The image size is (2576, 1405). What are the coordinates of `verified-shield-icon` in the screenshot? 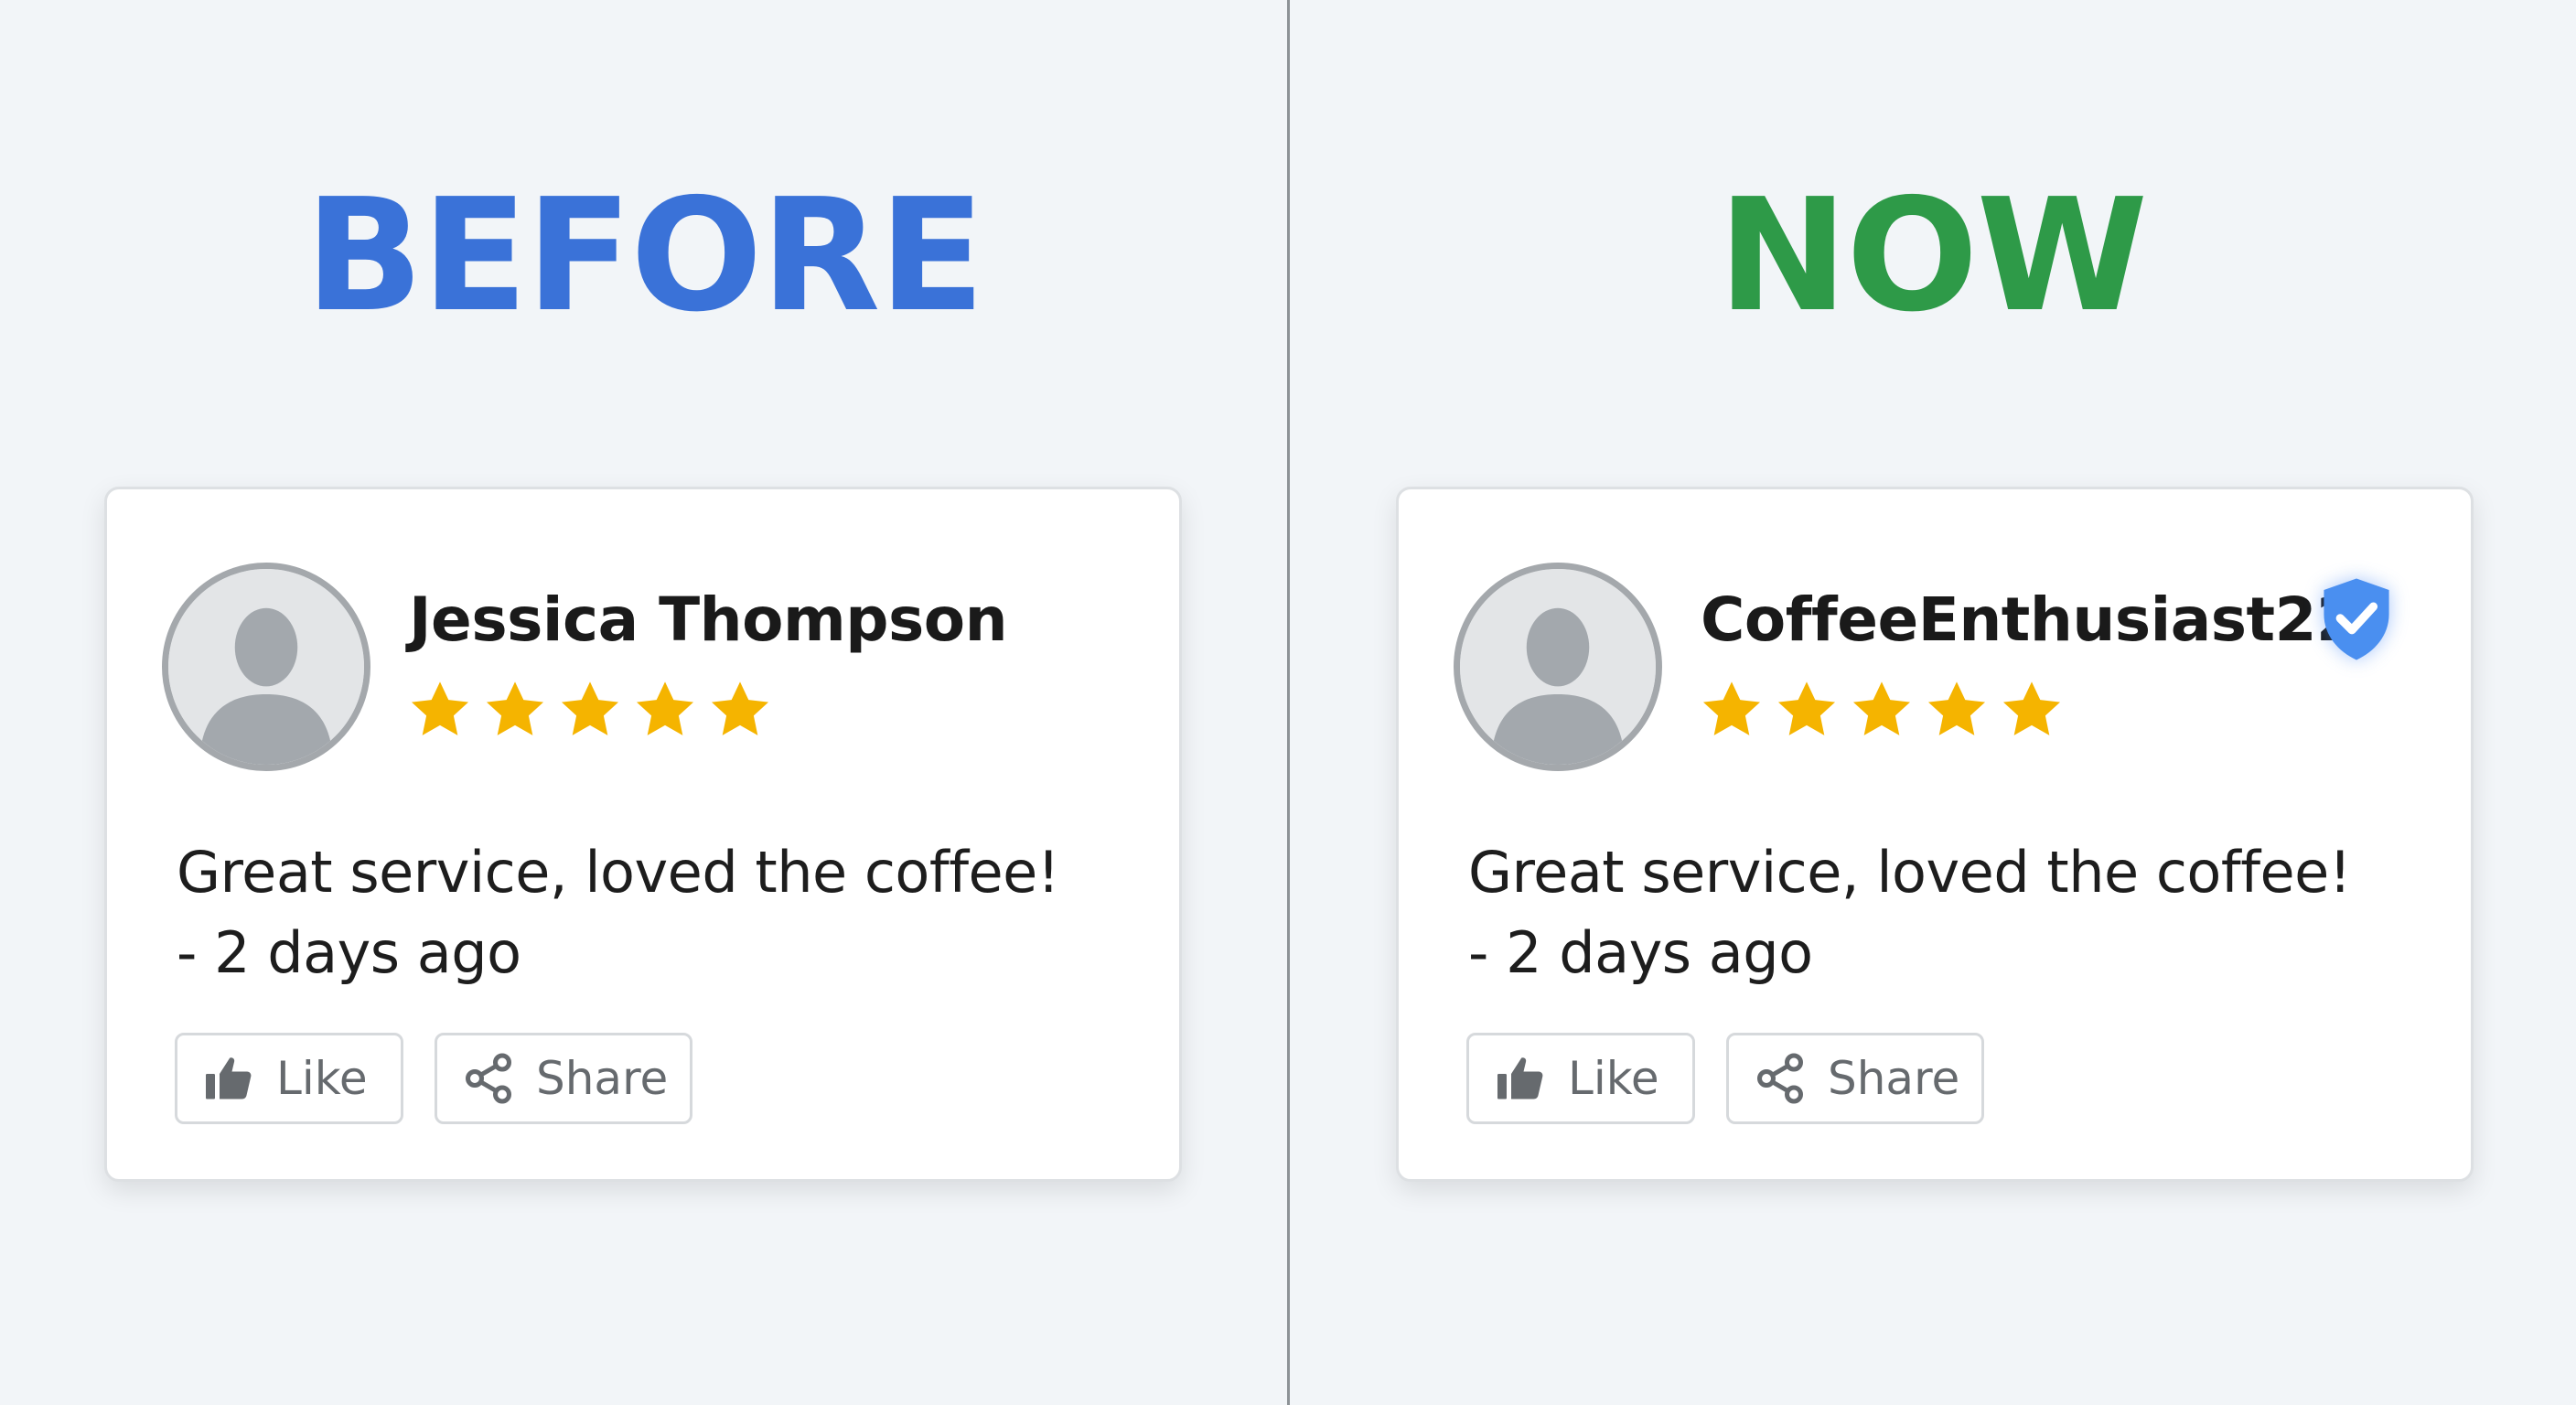 It's located at (2356, 619).